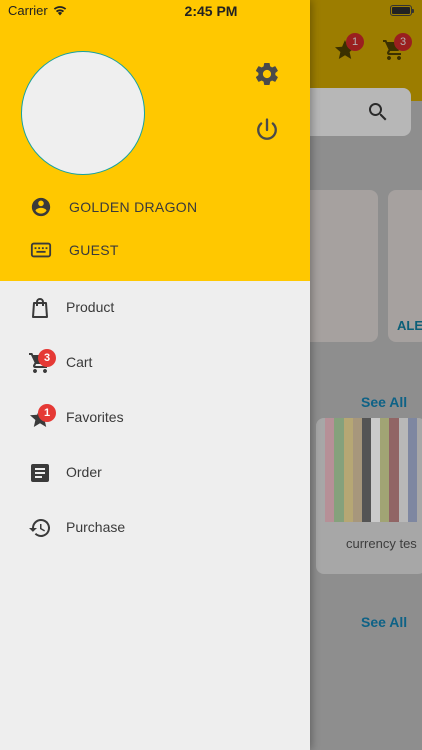  I want to click on power-icon, so click(267, 130).